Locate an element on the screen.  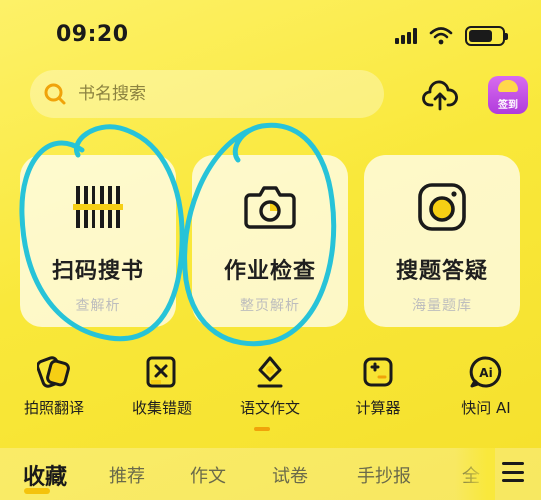
tool-collect-mistakes: 收集错题 is located at coordinates (162, 386).